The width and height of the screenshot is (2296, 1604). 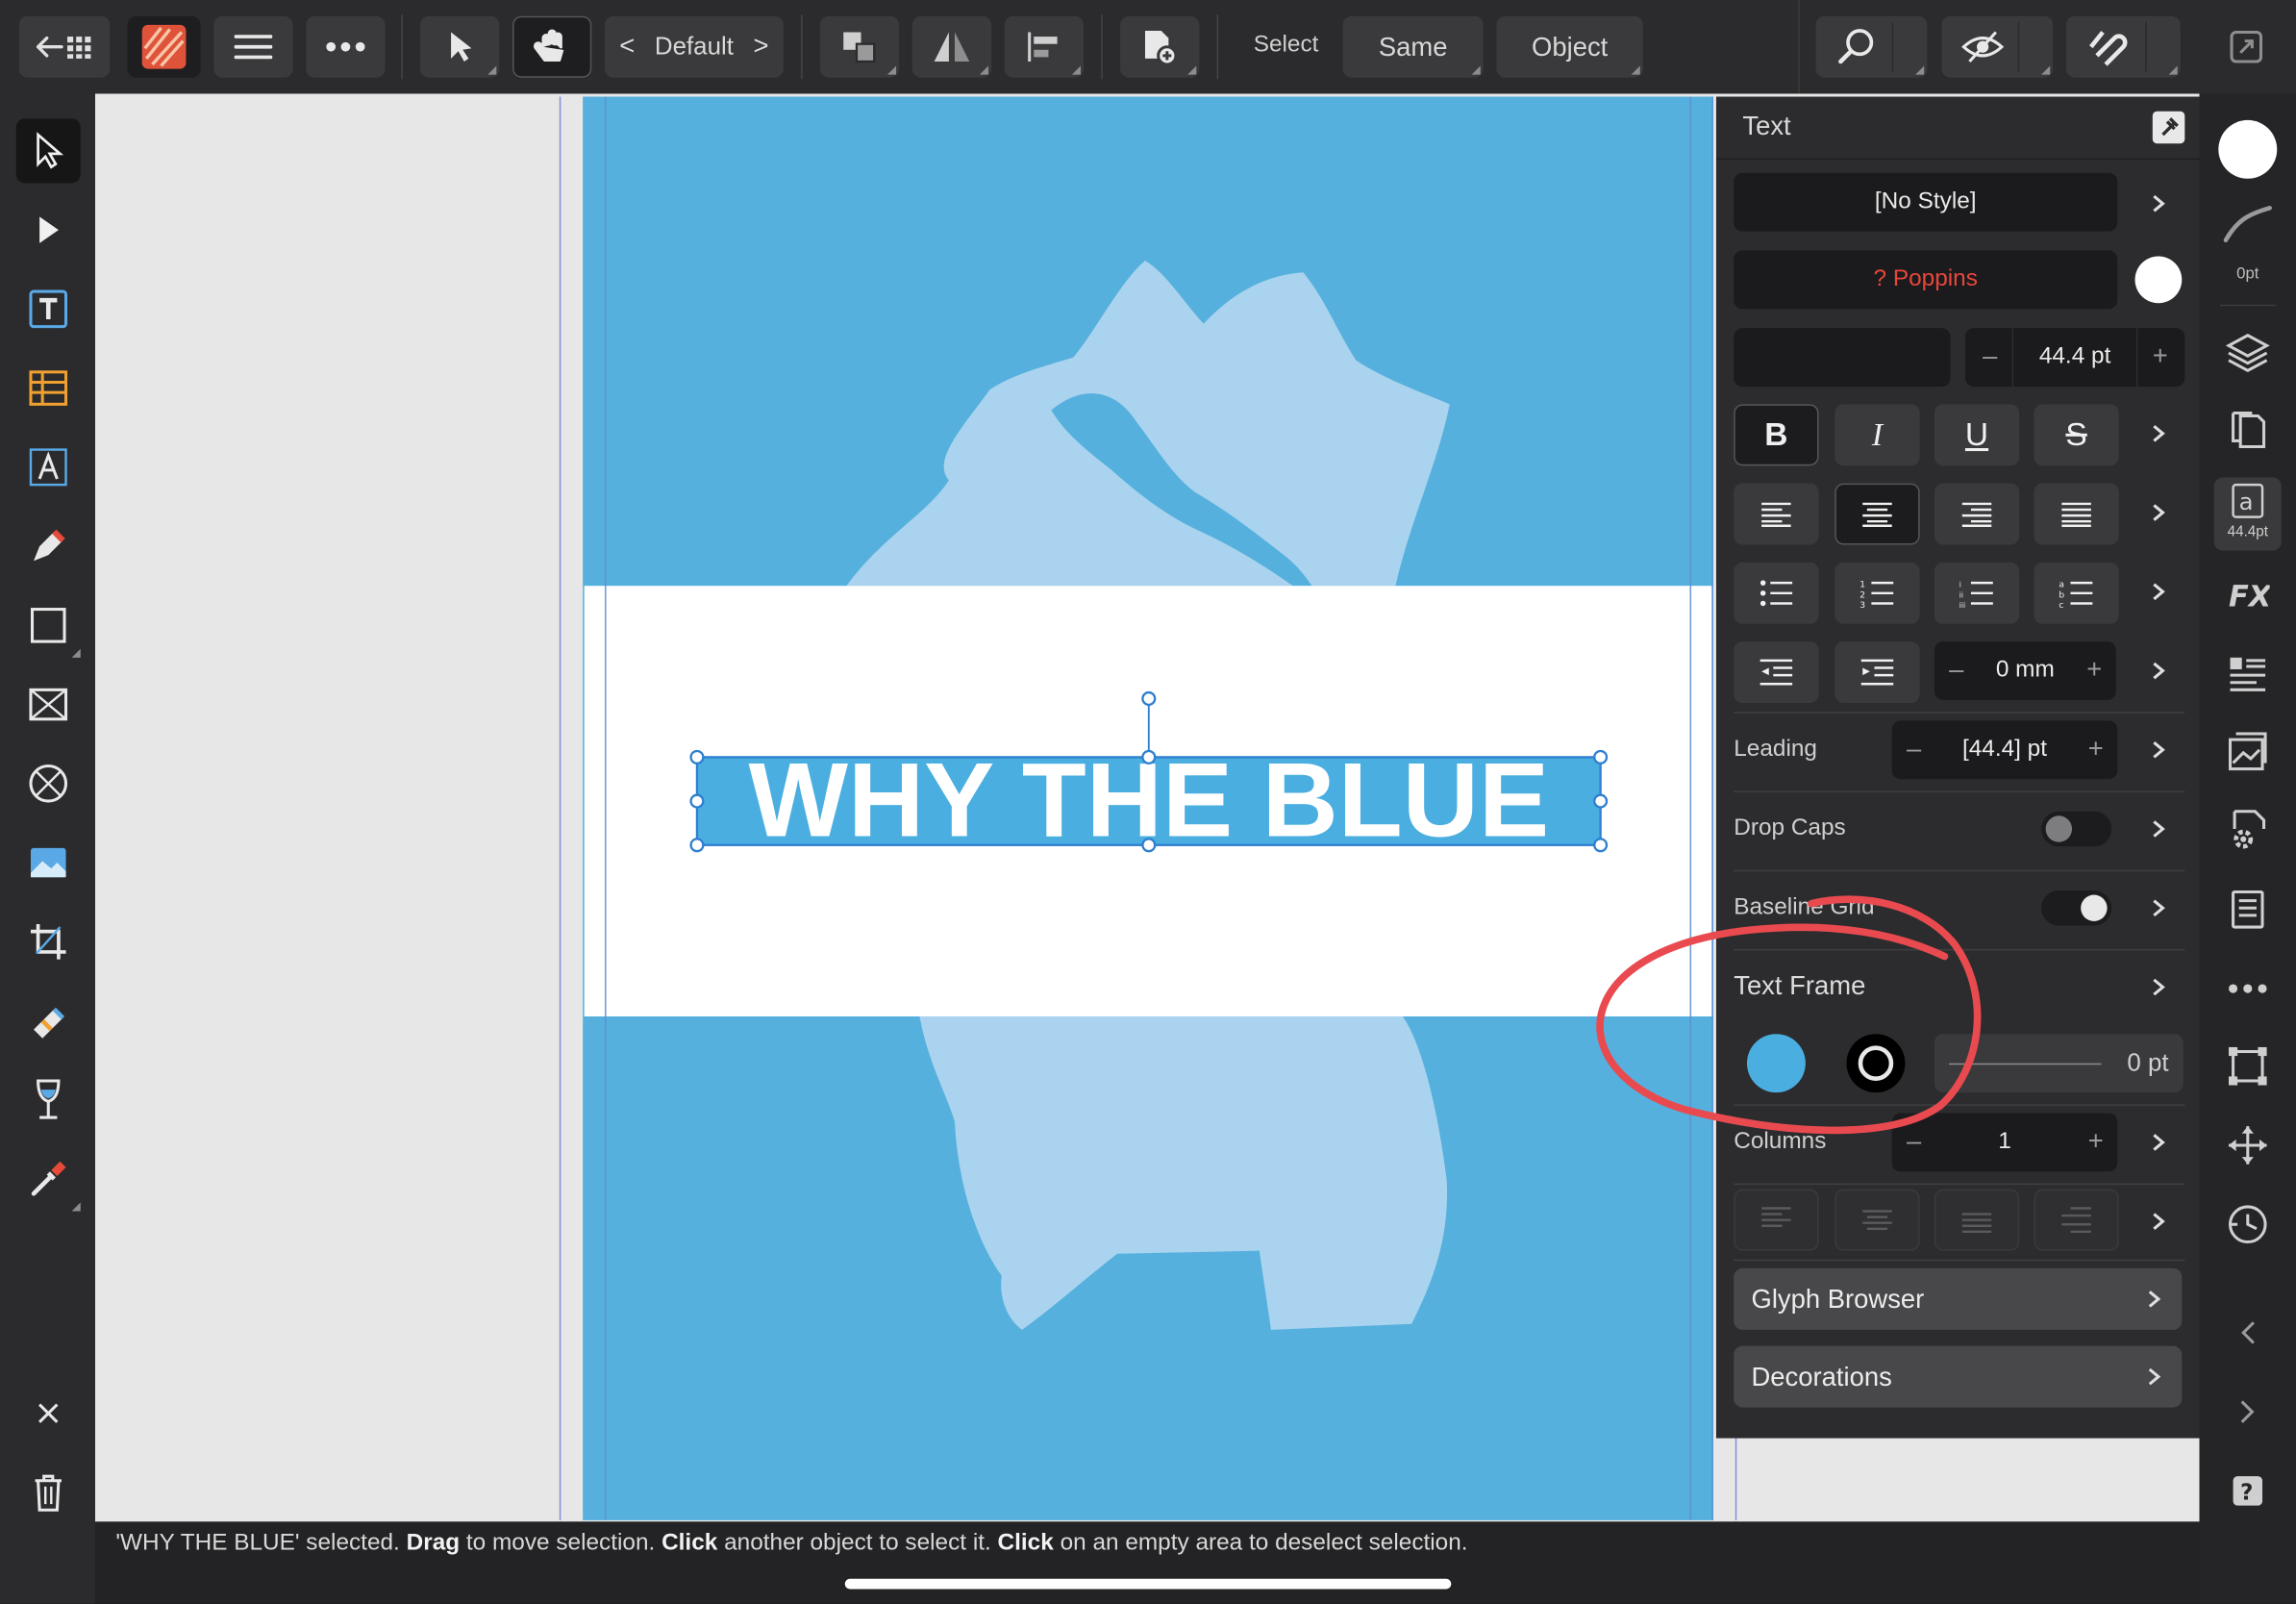 What do you see at coordinates (1044, 46) in the screenshot?
I see `align-button` at bounding box center [1044, 46].